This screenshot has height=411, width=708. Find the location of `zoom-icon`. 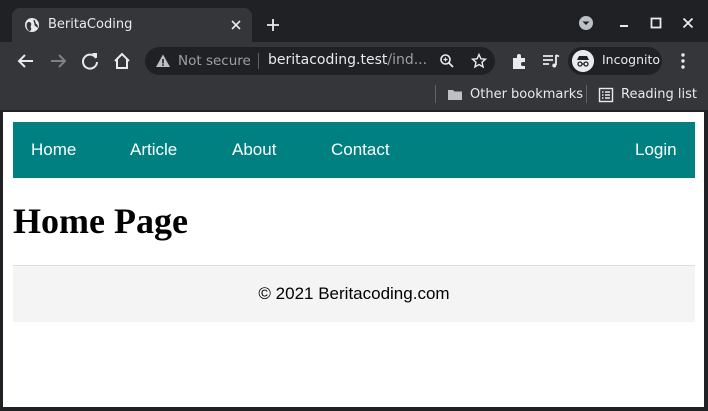

zoom-icon is located at coordinates (447, 61).